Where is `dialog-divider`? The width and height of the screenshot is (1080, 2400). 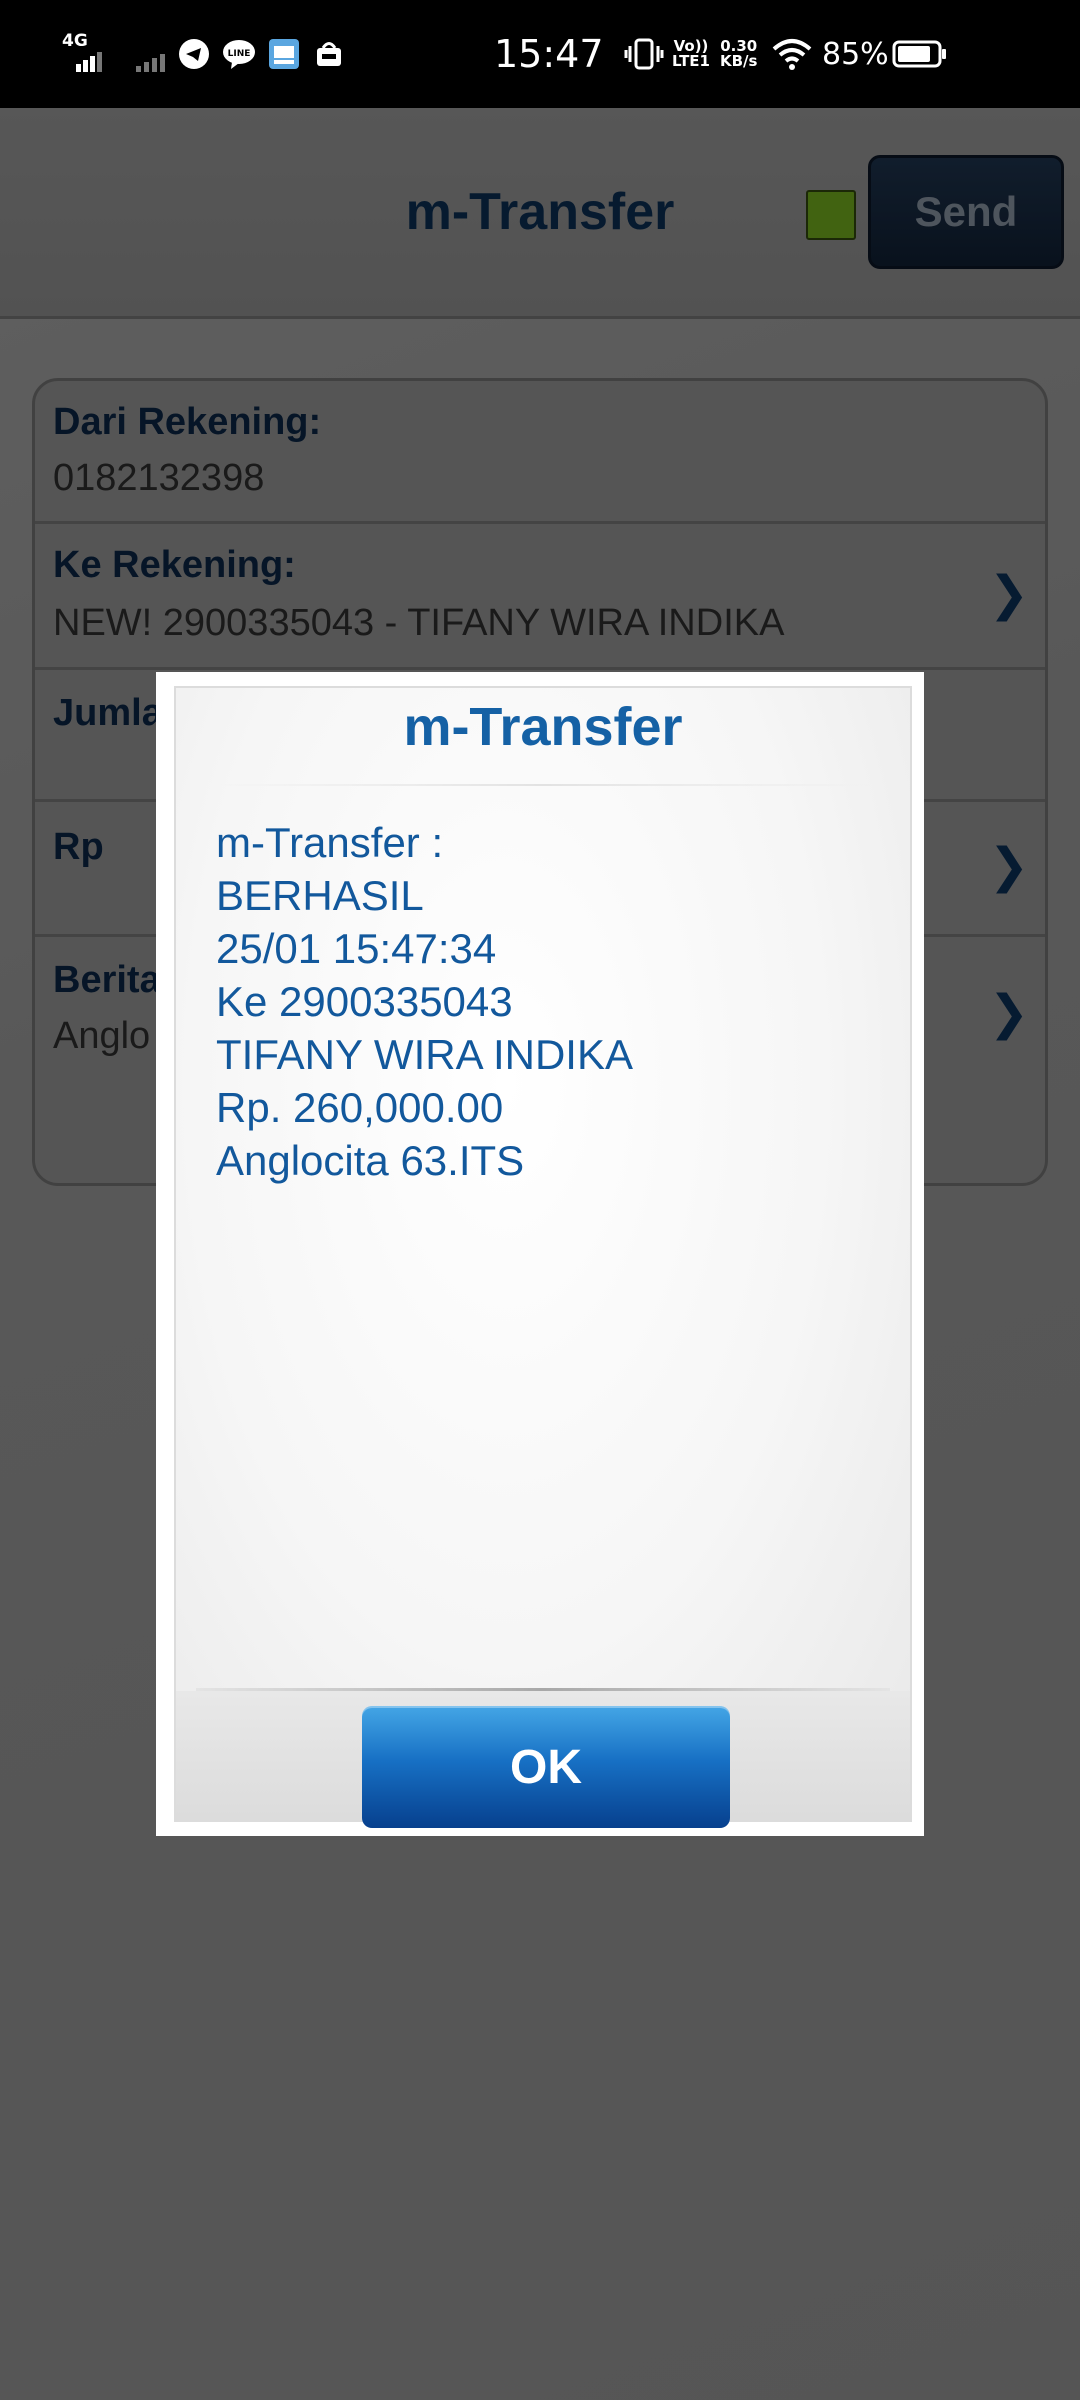 dialog-divider is located at coordinates (543, 785).